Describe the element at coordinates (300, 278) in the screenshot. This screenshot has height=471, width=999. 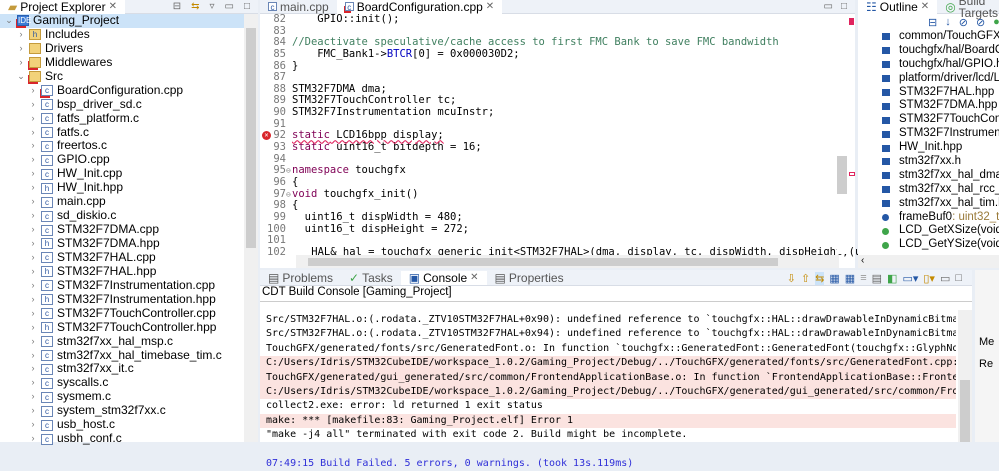
I see `tab-problems: ▤ Problems` at that location.